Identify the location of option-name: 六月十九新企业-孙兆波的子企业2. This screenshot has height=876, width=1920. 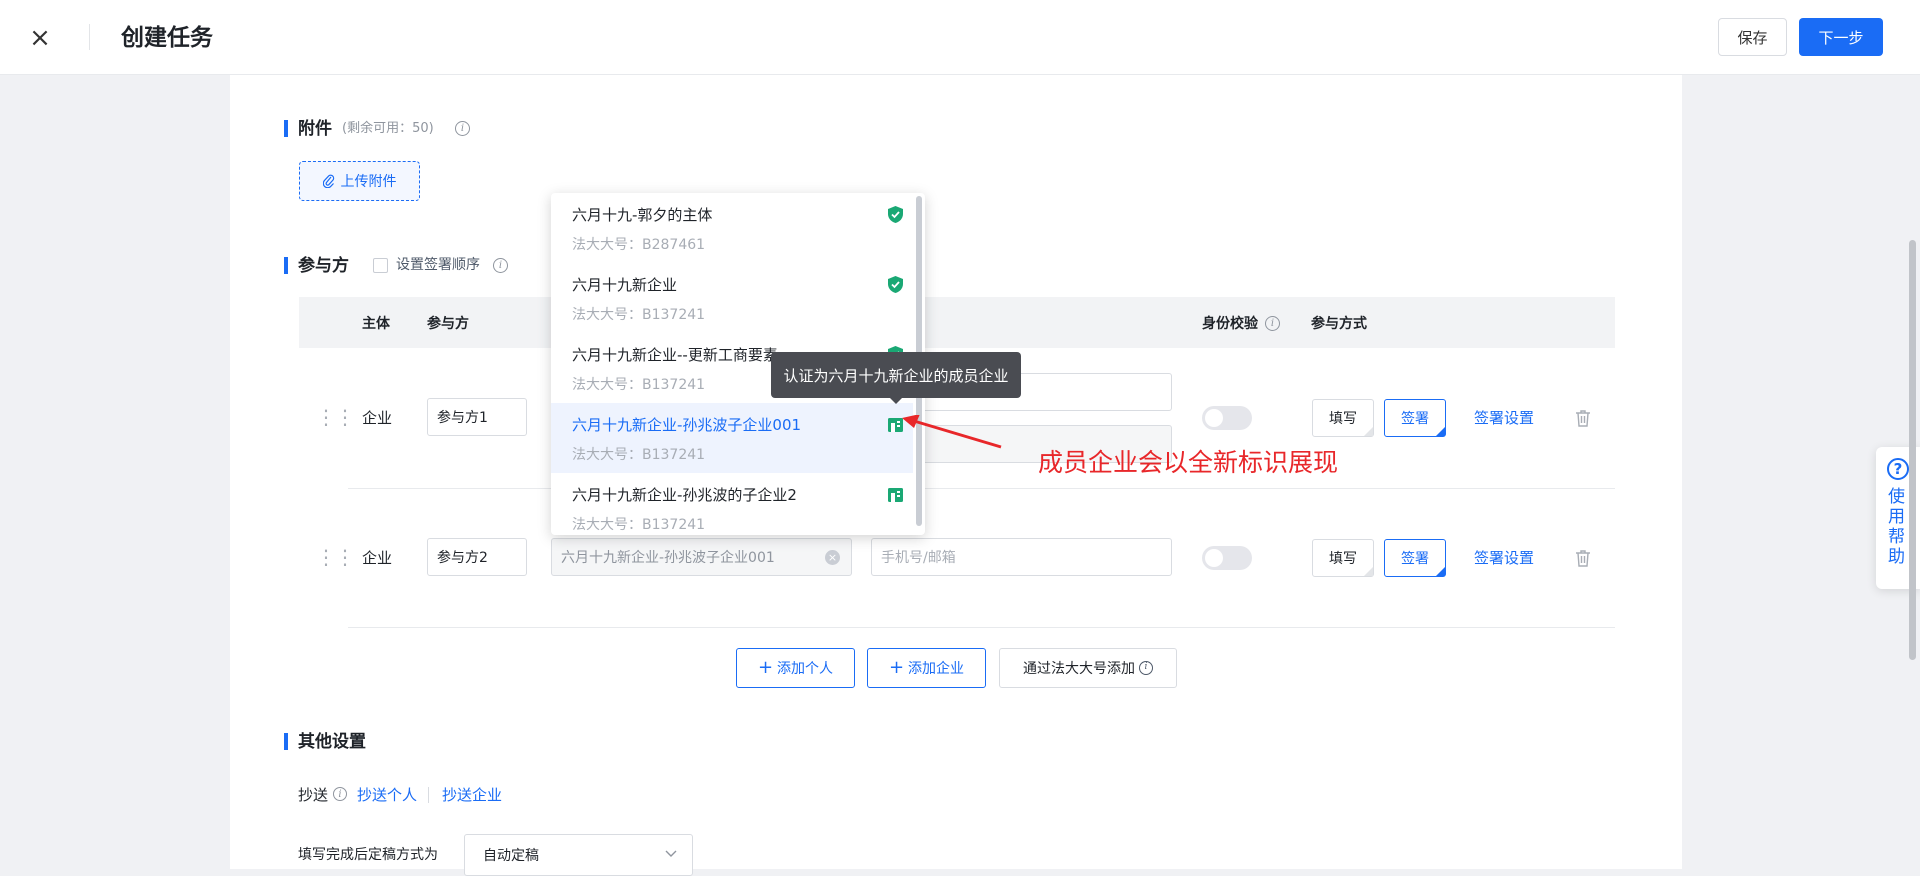
(684, 495).